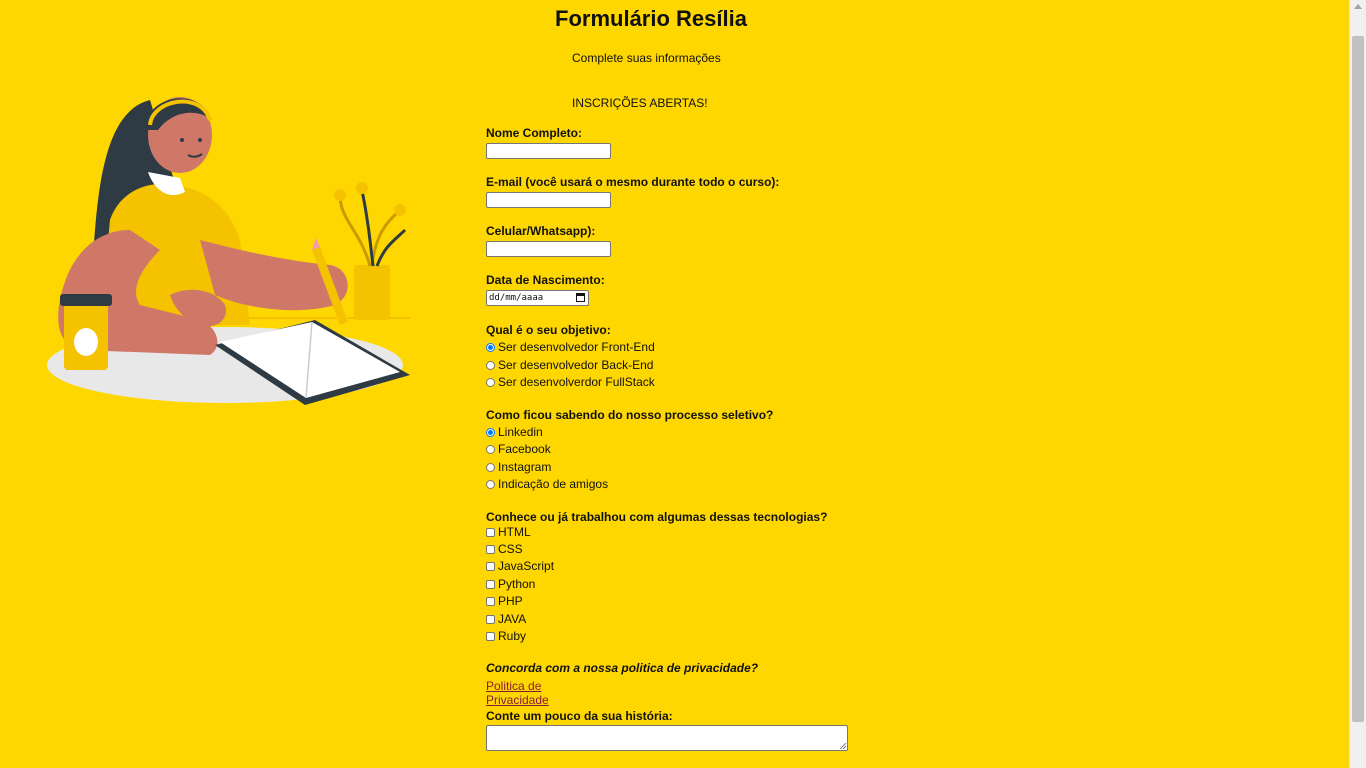  I want to click on calendar-icon, so click(580, 297).